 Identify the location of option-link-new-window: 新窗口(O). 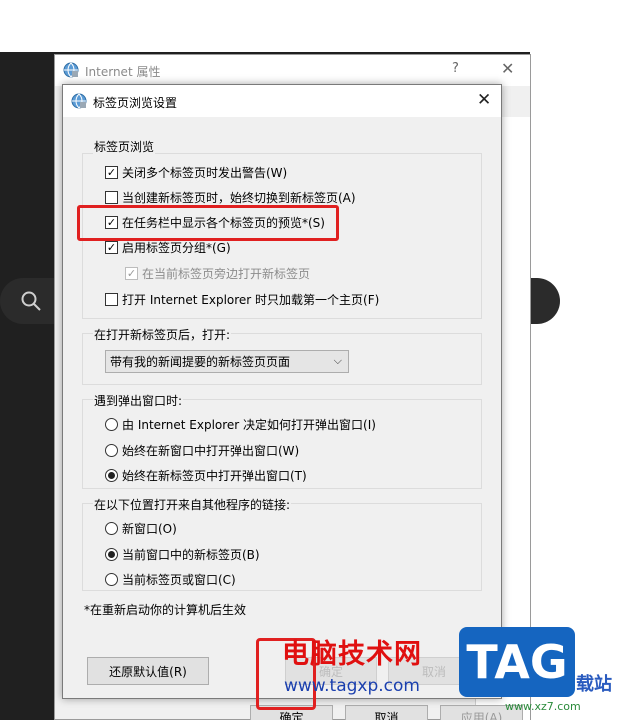
(141, 528).